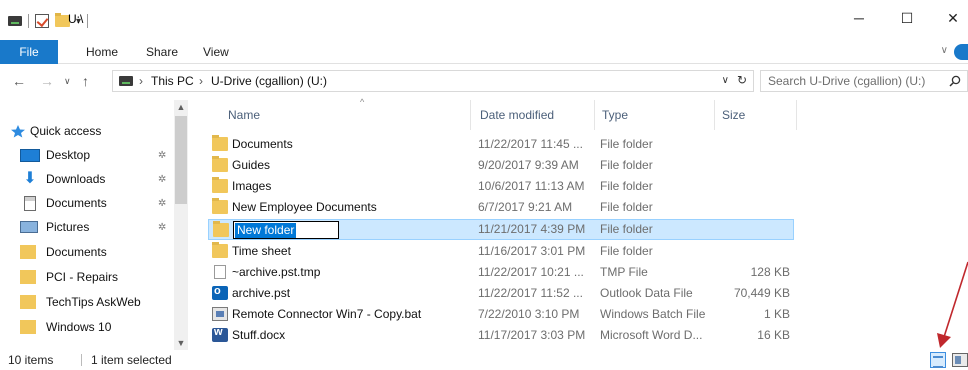 The width and height of the screenshot is (968, 370). Describe the element at coordinates (29, 52) in the screenshot. I see `tab-file: File` at that location.